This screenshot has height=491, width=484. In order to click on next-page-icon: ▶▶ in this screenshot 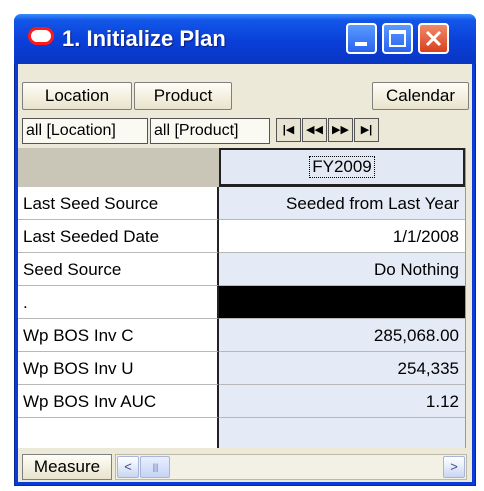, I will do `click(340, 130)`.